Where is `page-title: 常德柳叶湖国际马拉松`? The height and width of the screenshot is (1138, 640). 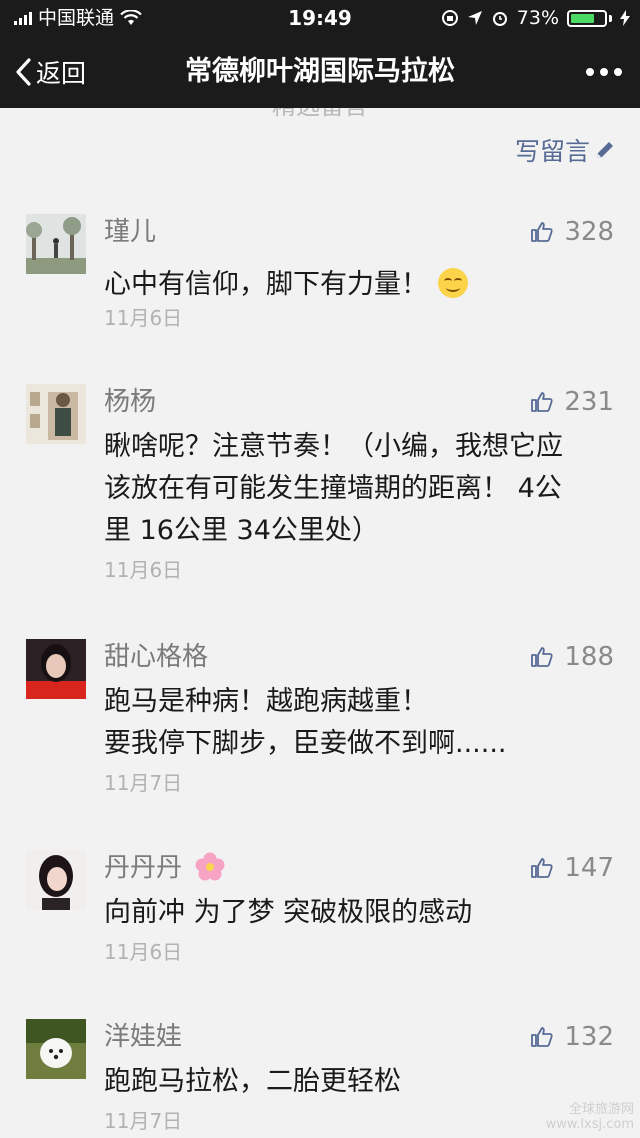
page-title: 常德柳叶湖国际马拉松 is located at coordinates (320, 71).